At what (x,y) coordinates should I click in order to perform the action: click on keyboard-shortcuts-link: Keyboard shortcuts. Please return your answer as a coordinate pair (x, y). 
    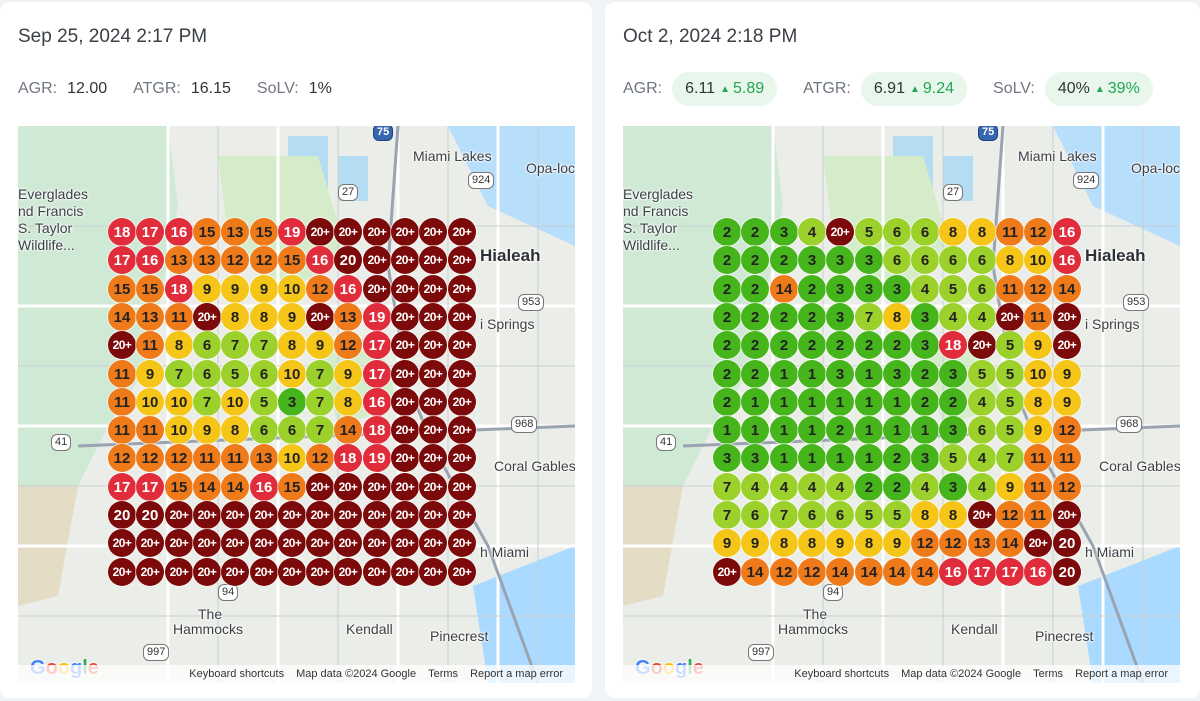
    Looking at the image, I should click on (236, 674).